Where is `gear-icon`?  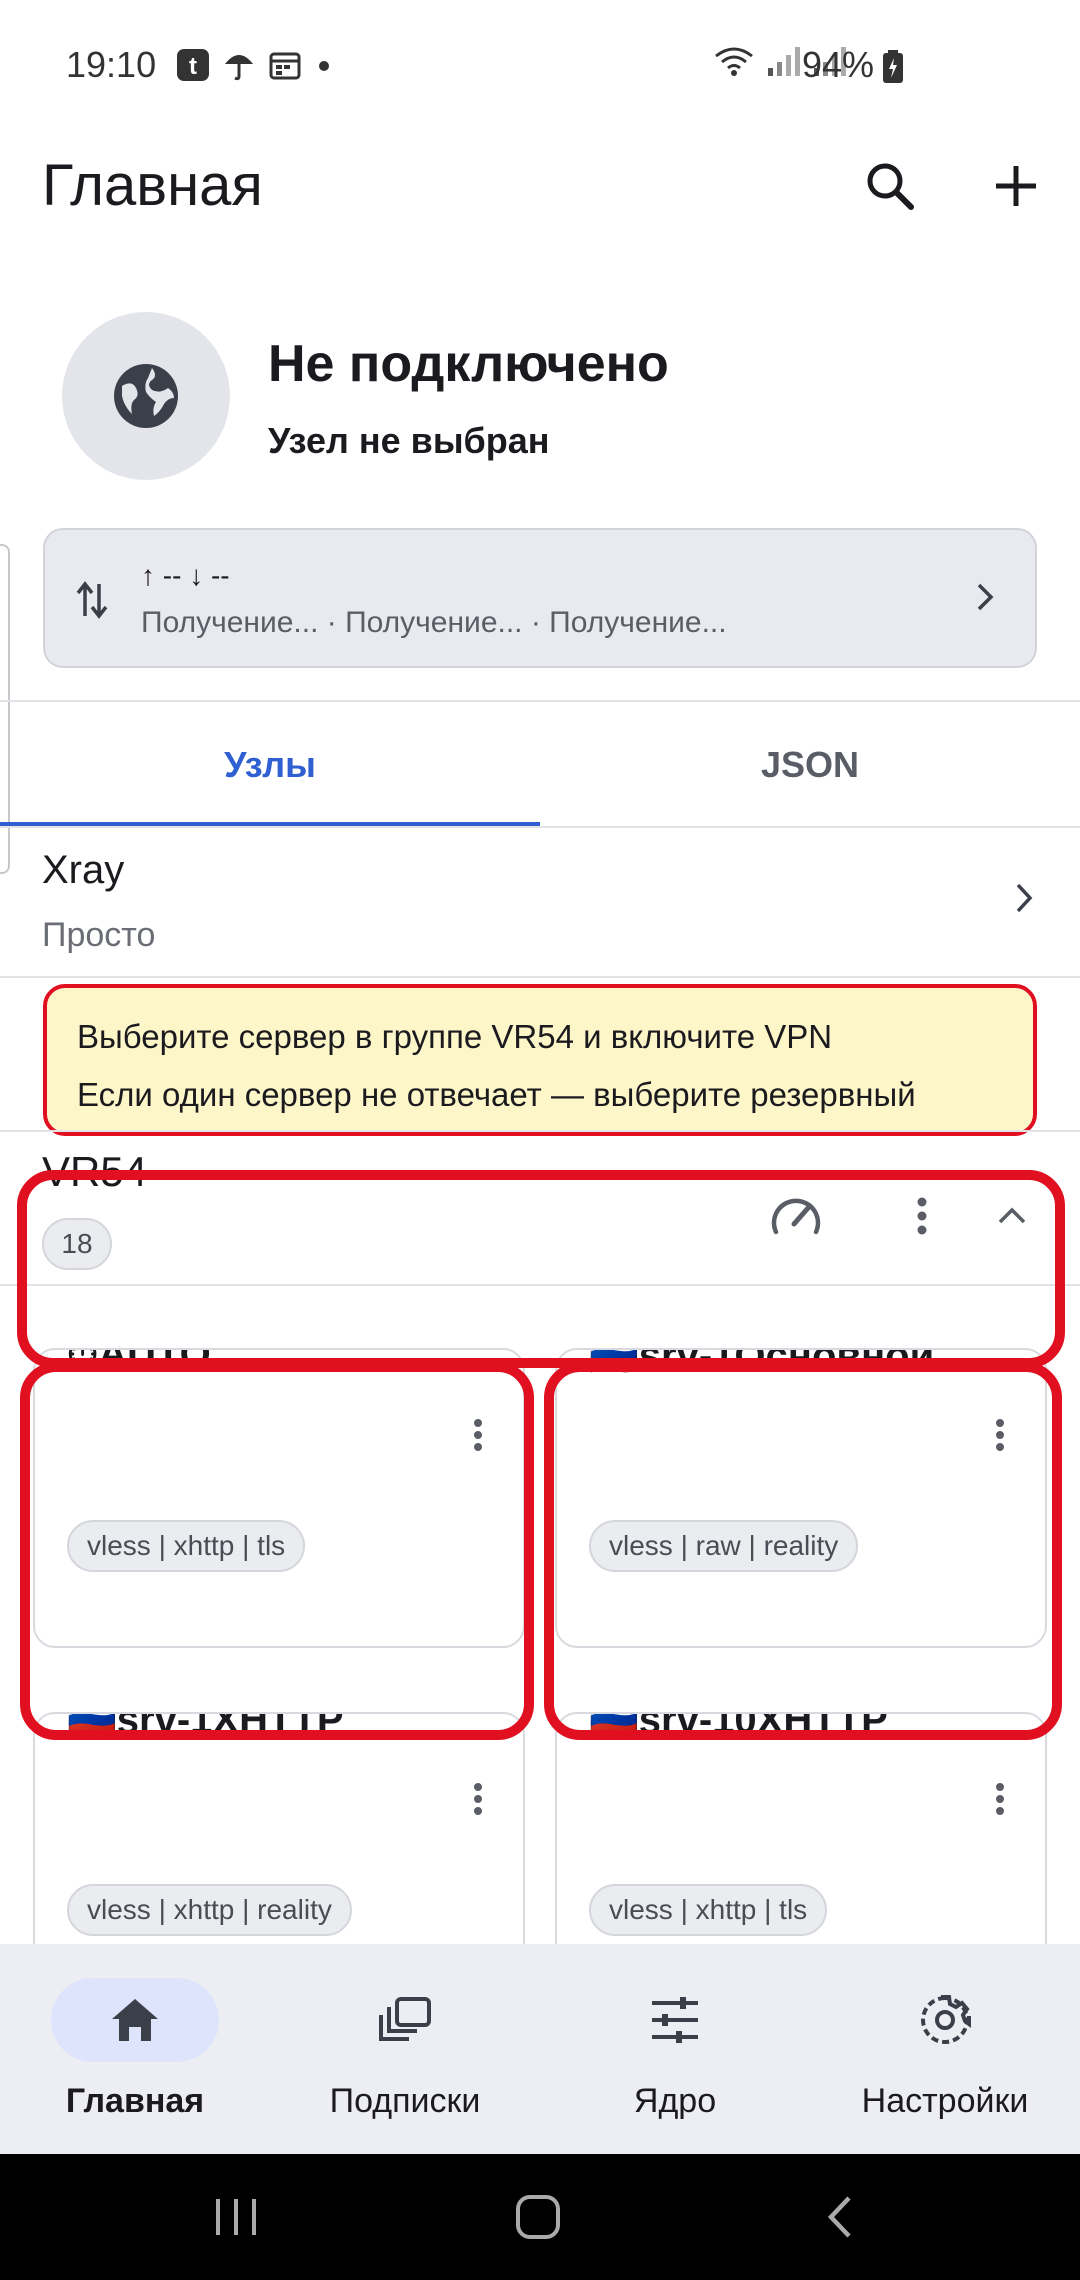
gear-icon is located at coordinates (946, 2019).